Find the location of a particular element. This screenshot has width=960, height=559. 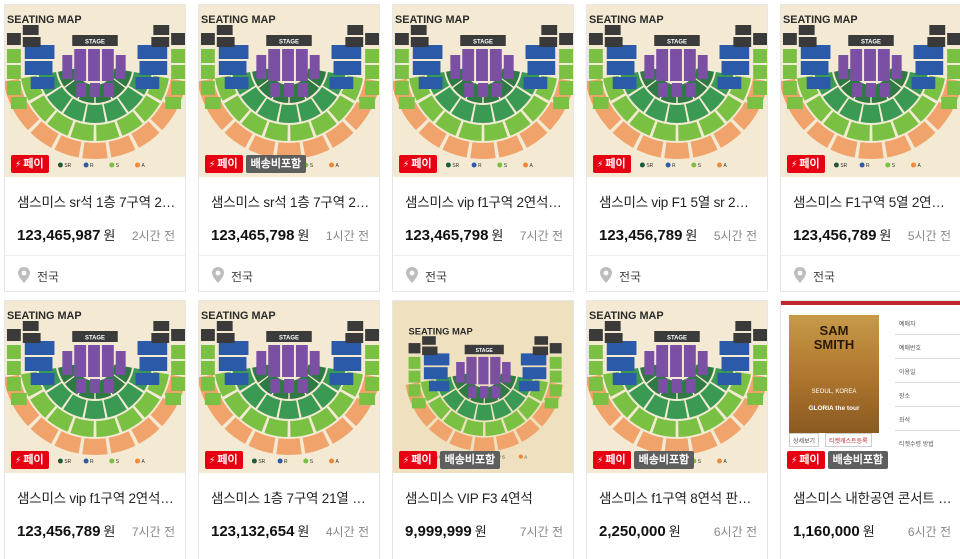

posted-time: 5시간 전 is located at coordinates (735, 236).